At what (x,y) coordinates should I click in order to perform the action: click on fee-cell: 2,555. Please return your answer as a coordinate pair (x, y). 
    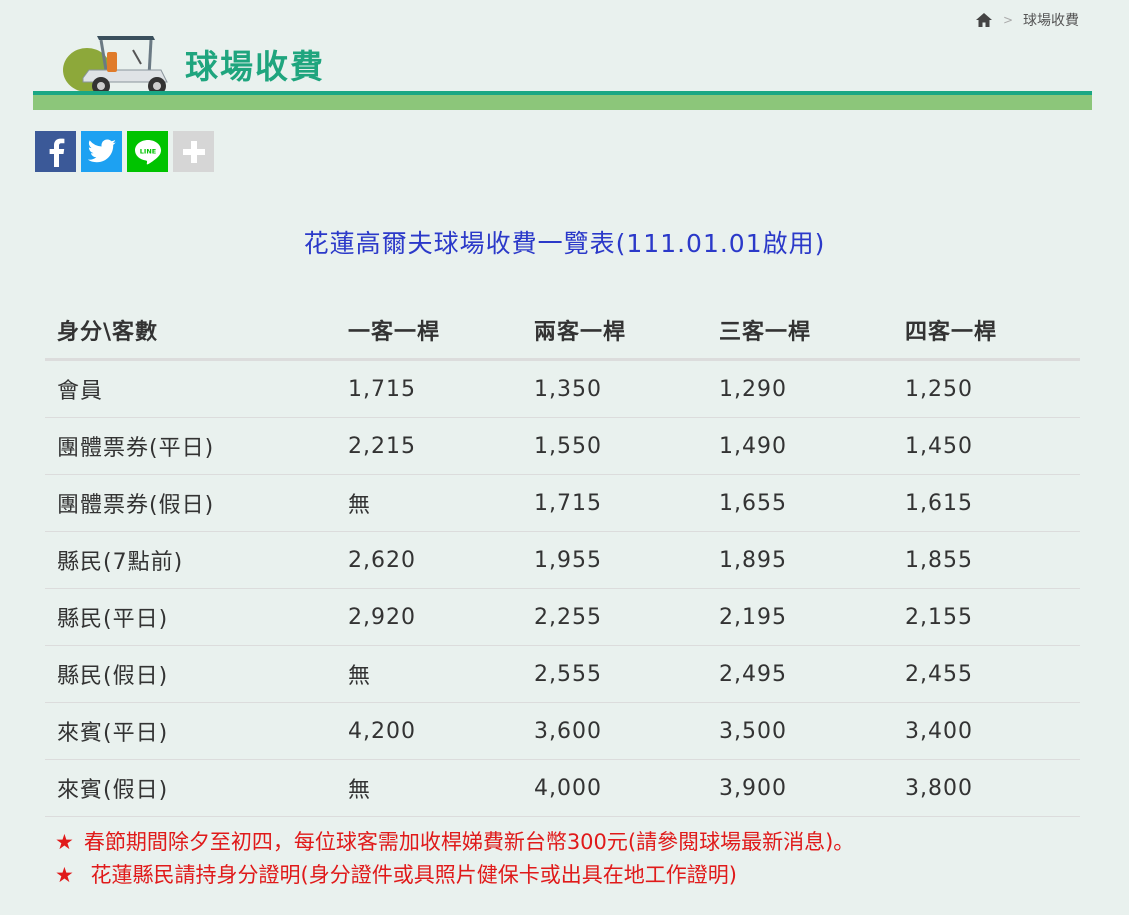
    Looking at the image, I should click on (614, 674).